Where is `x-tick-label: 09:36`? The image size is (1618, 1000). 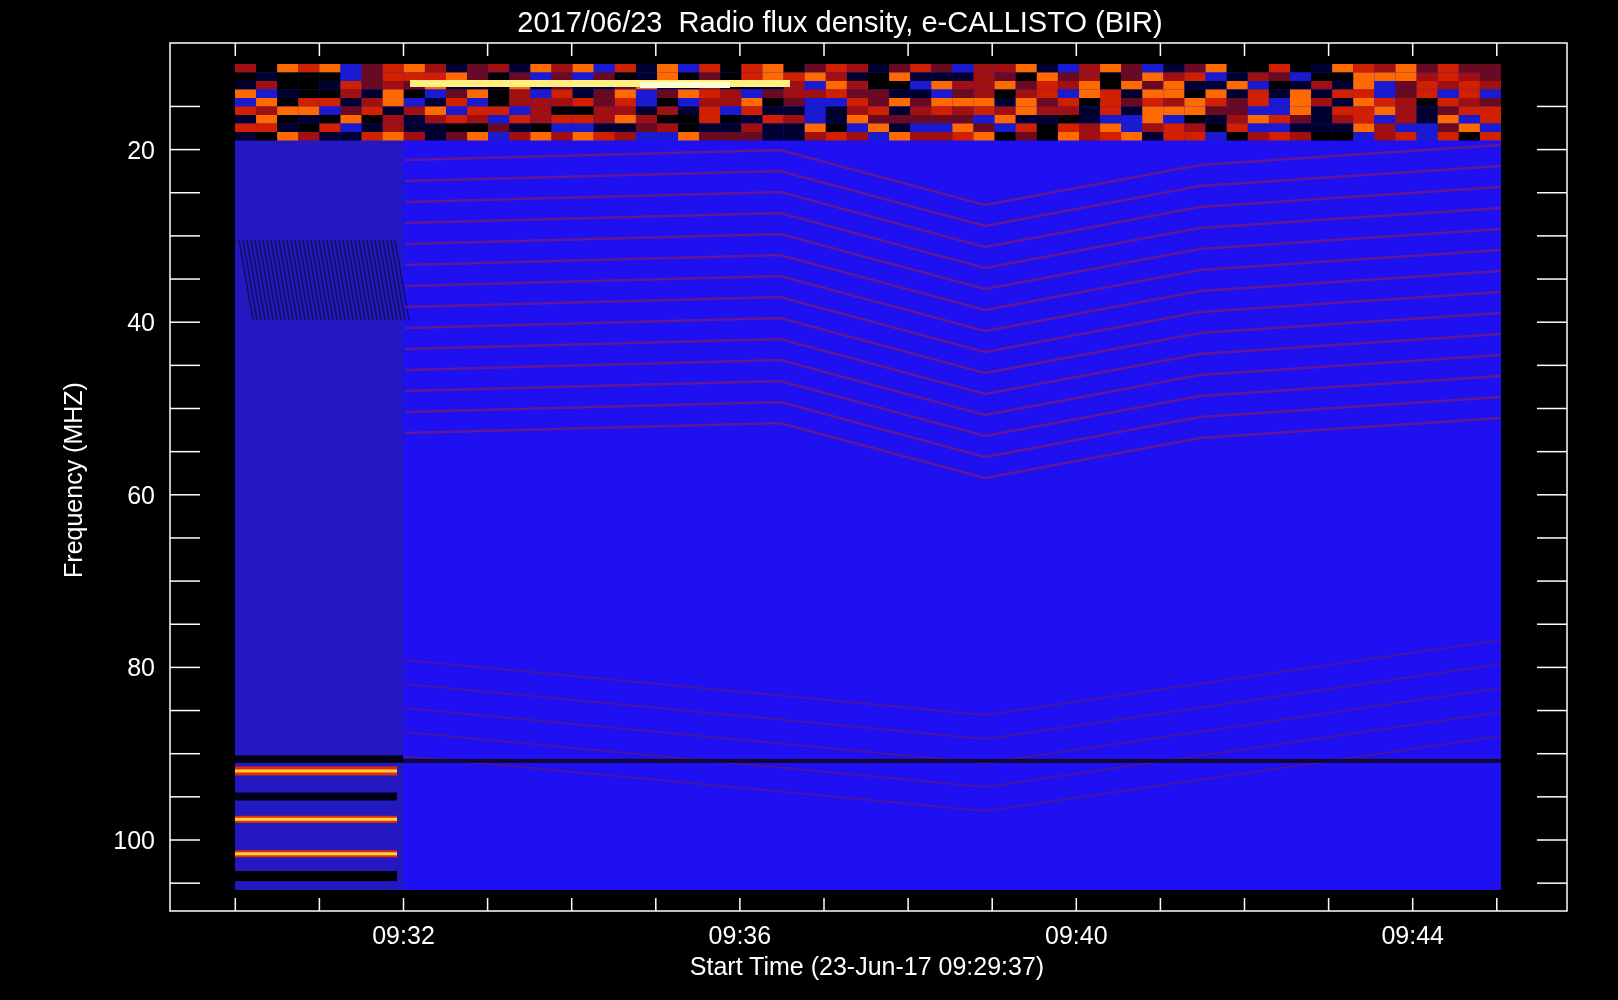 x-tick-label: 09:36 is located at coordinates (740, 935).